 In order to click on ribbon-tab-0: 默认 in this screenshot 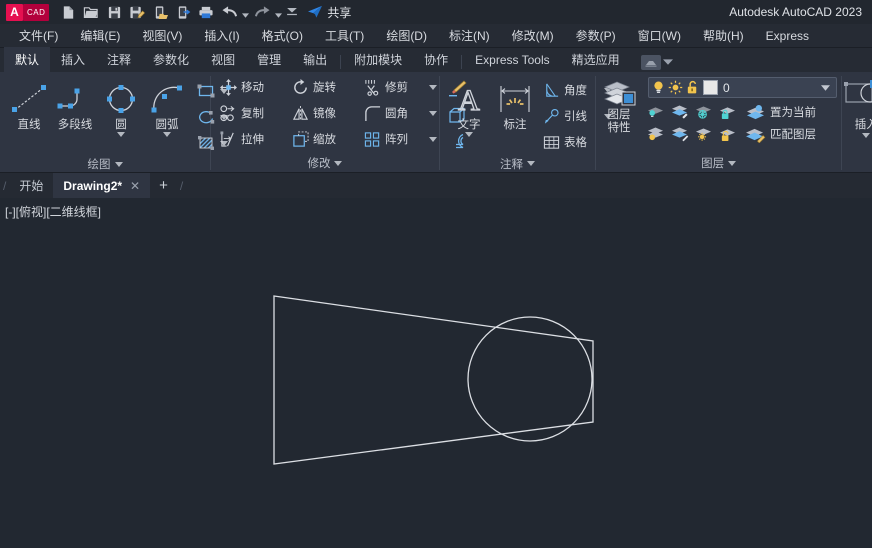, I will do `click(27, 59)`.